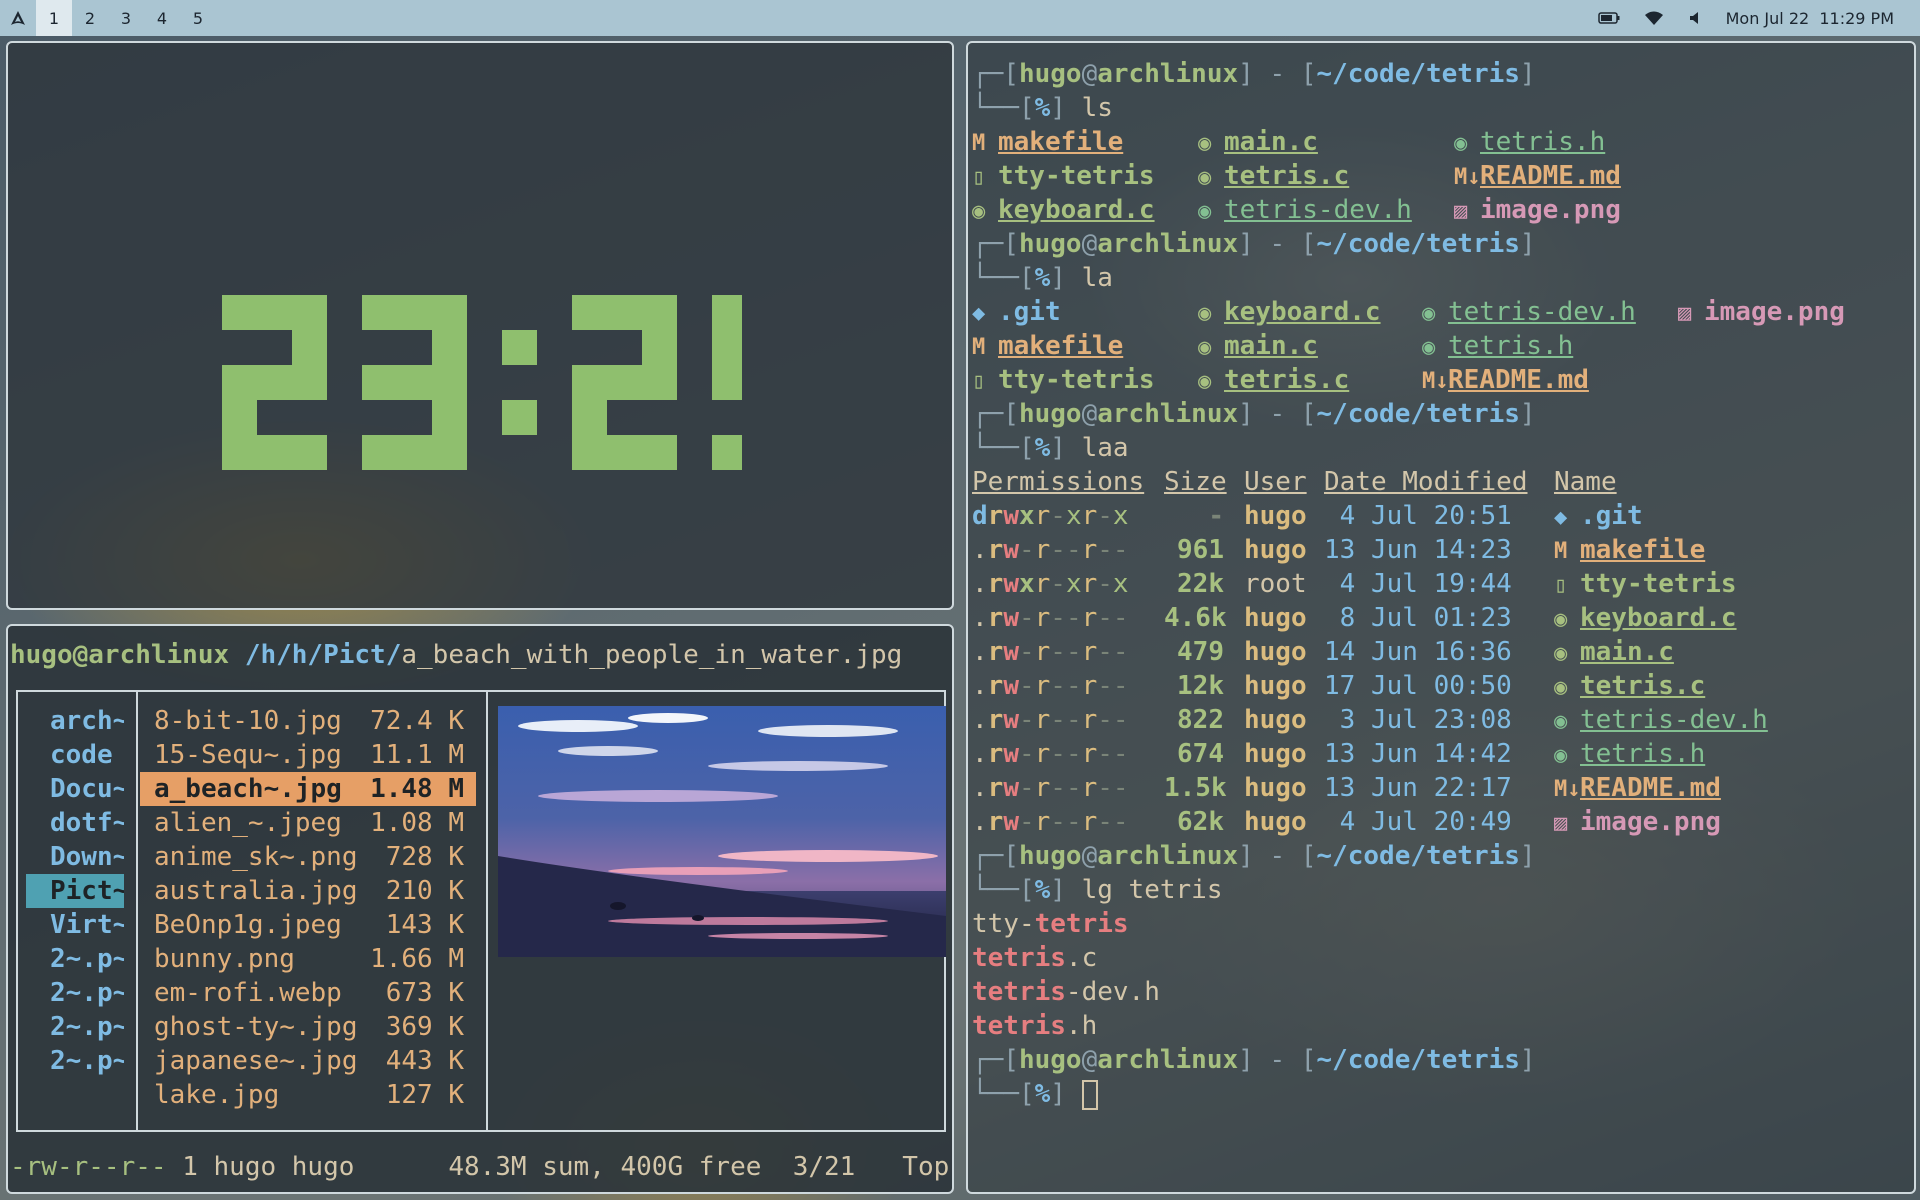 This screenshot has height=1200, width=1920. I want to click on file-type-icon: M↓, so click(1567, 789).